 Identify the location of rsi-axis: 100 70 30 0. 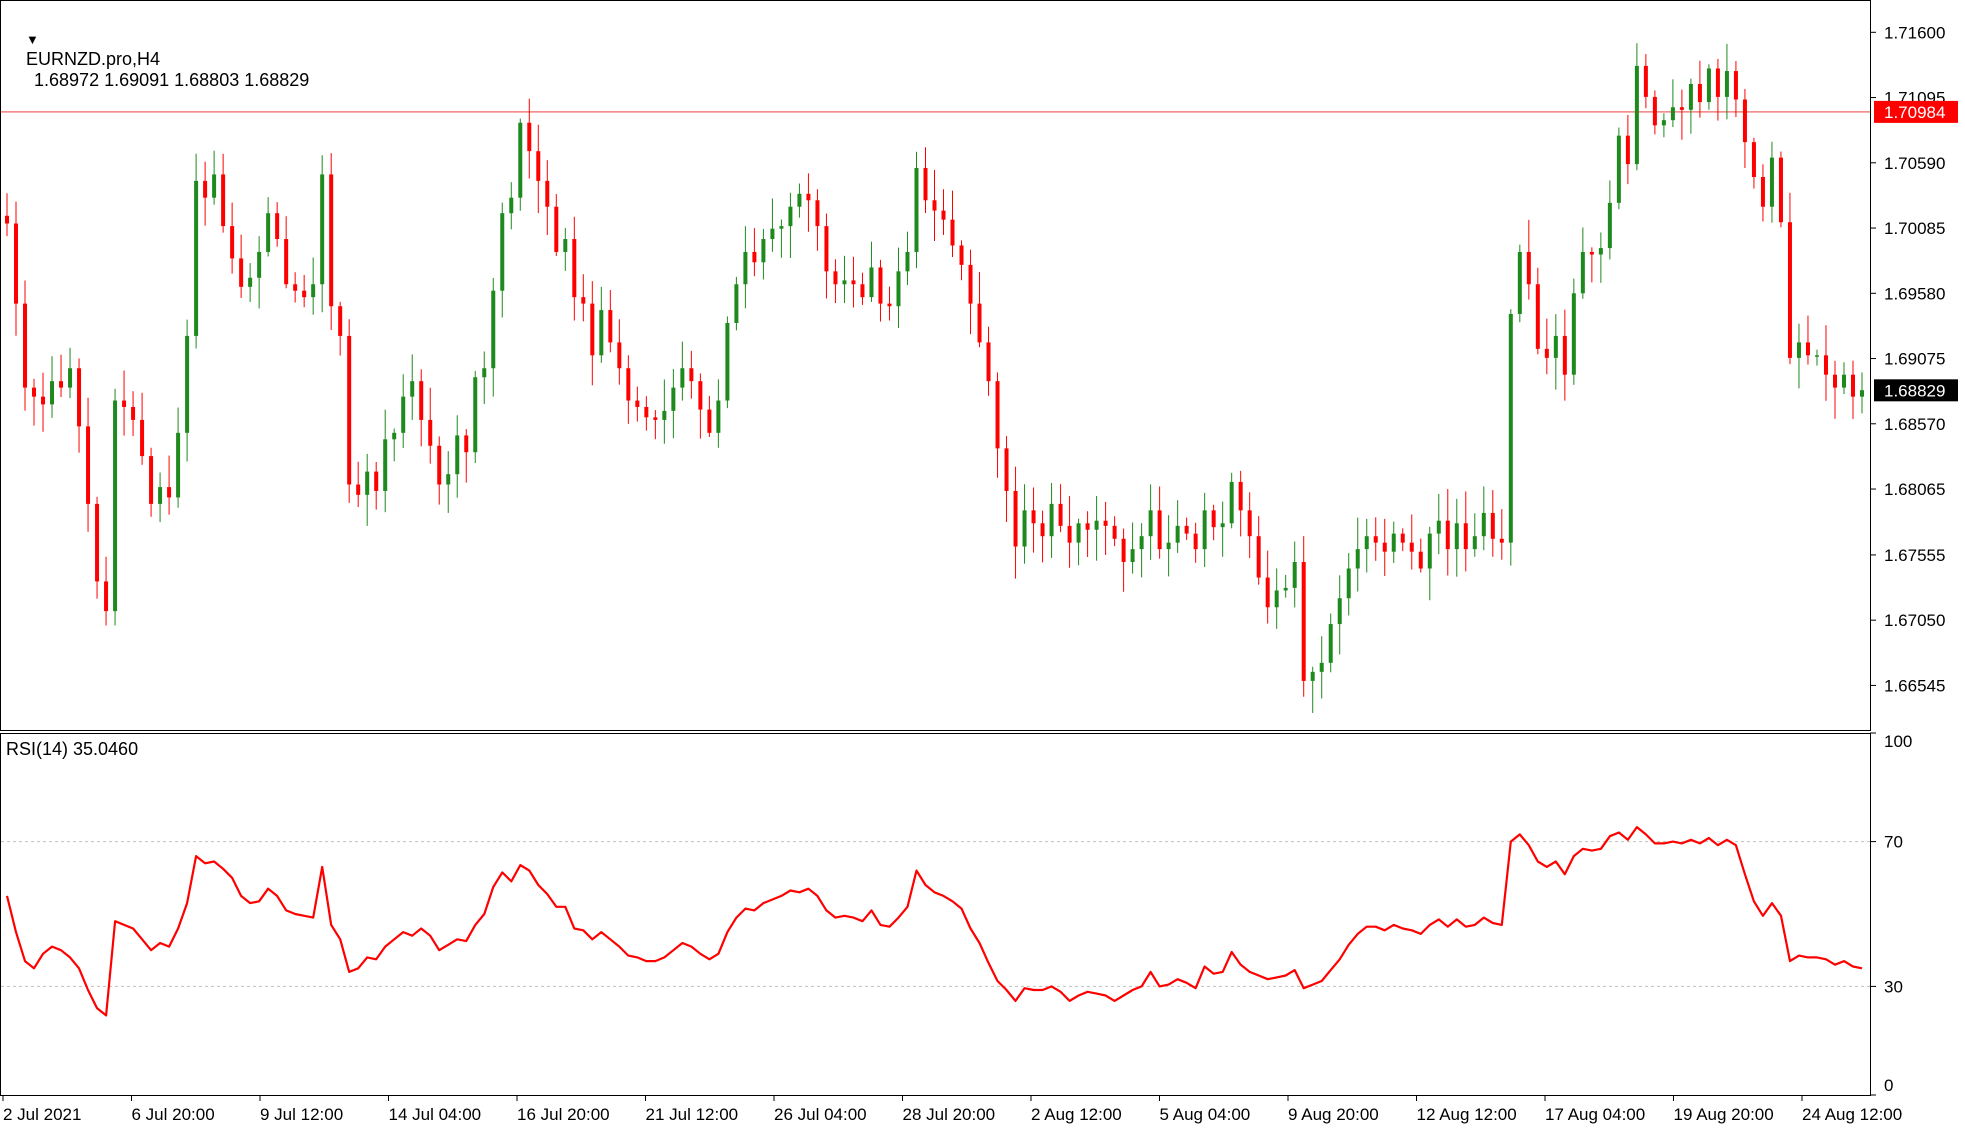
(1891, 914).